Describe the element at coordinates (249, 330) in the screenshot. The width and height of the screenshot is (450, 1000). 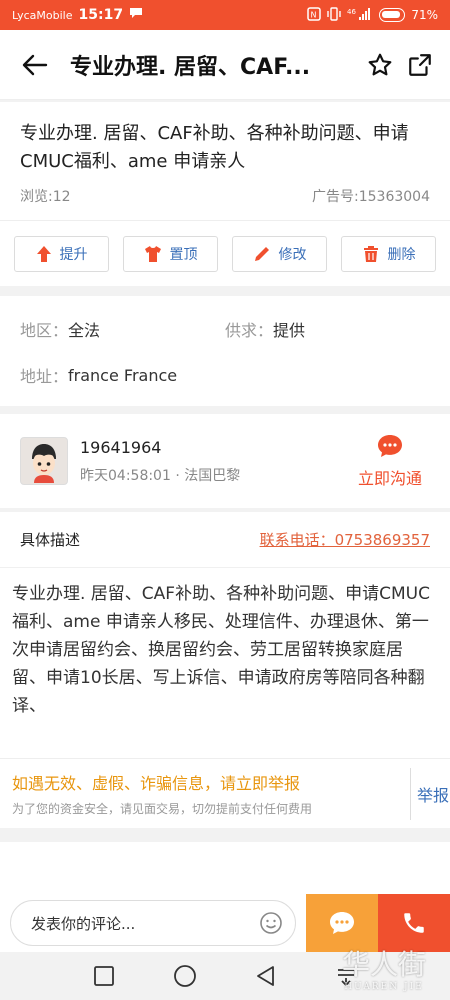
I see `supply-label: 供求：` at that location.